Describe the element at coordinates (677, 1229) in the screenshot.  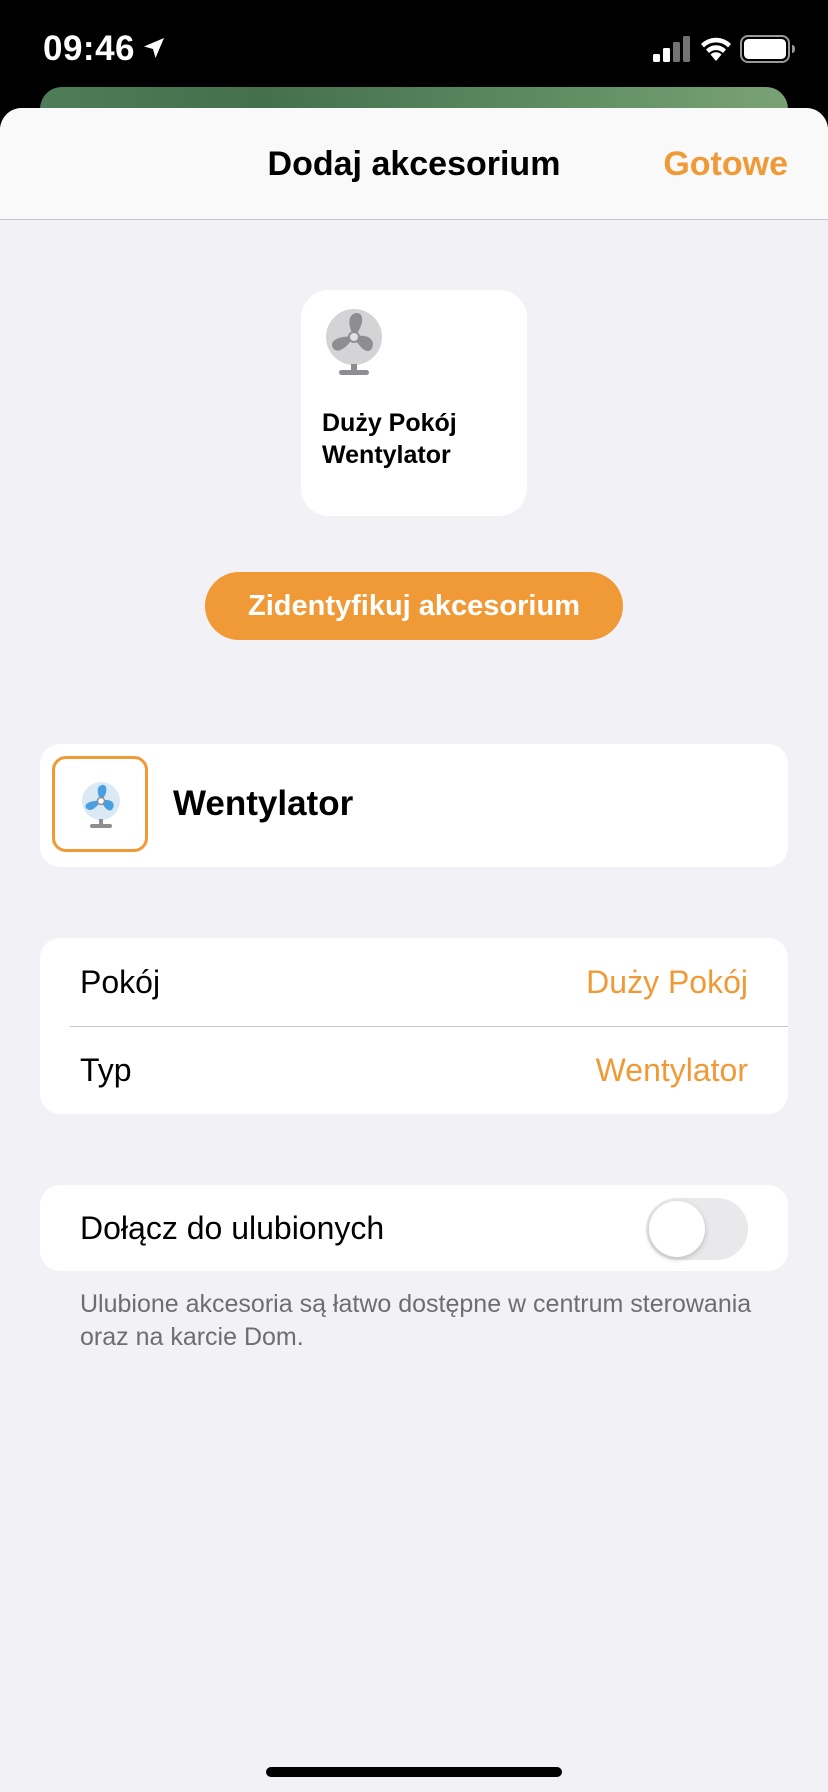
I see `toggle-knob` at that location.